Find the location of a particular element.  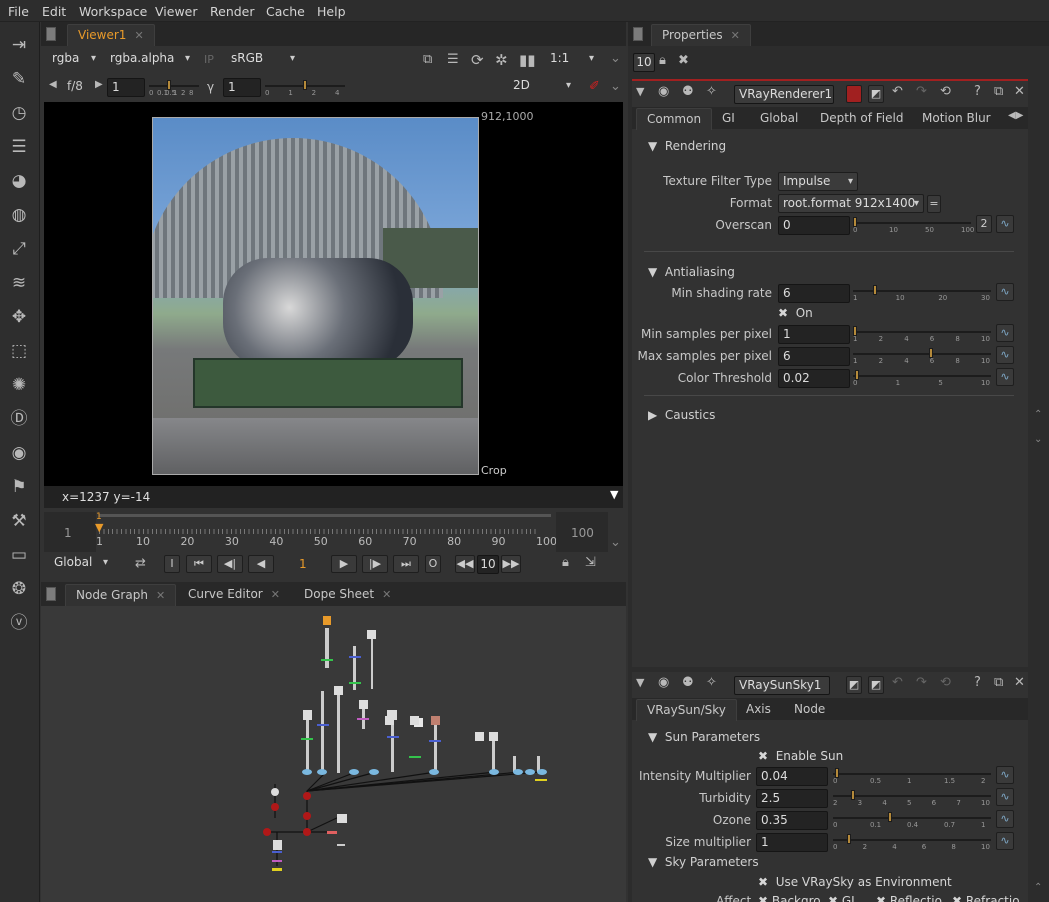

channel-icon: ☰ is located at coordinates (19, 147).